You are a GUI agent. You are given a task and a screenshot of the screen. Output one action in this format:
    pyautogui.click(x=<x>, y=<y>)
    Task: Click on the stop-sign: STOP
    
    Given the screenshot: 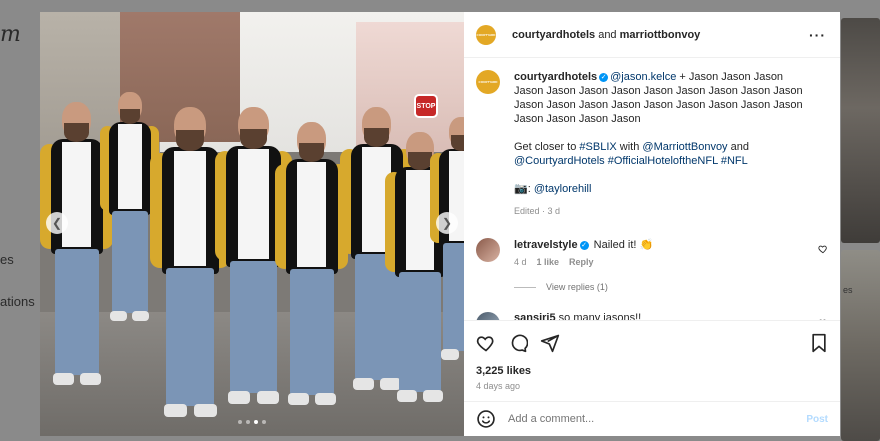 What is the action you would take?
    pyautogui.click(x=426, y=106)
    